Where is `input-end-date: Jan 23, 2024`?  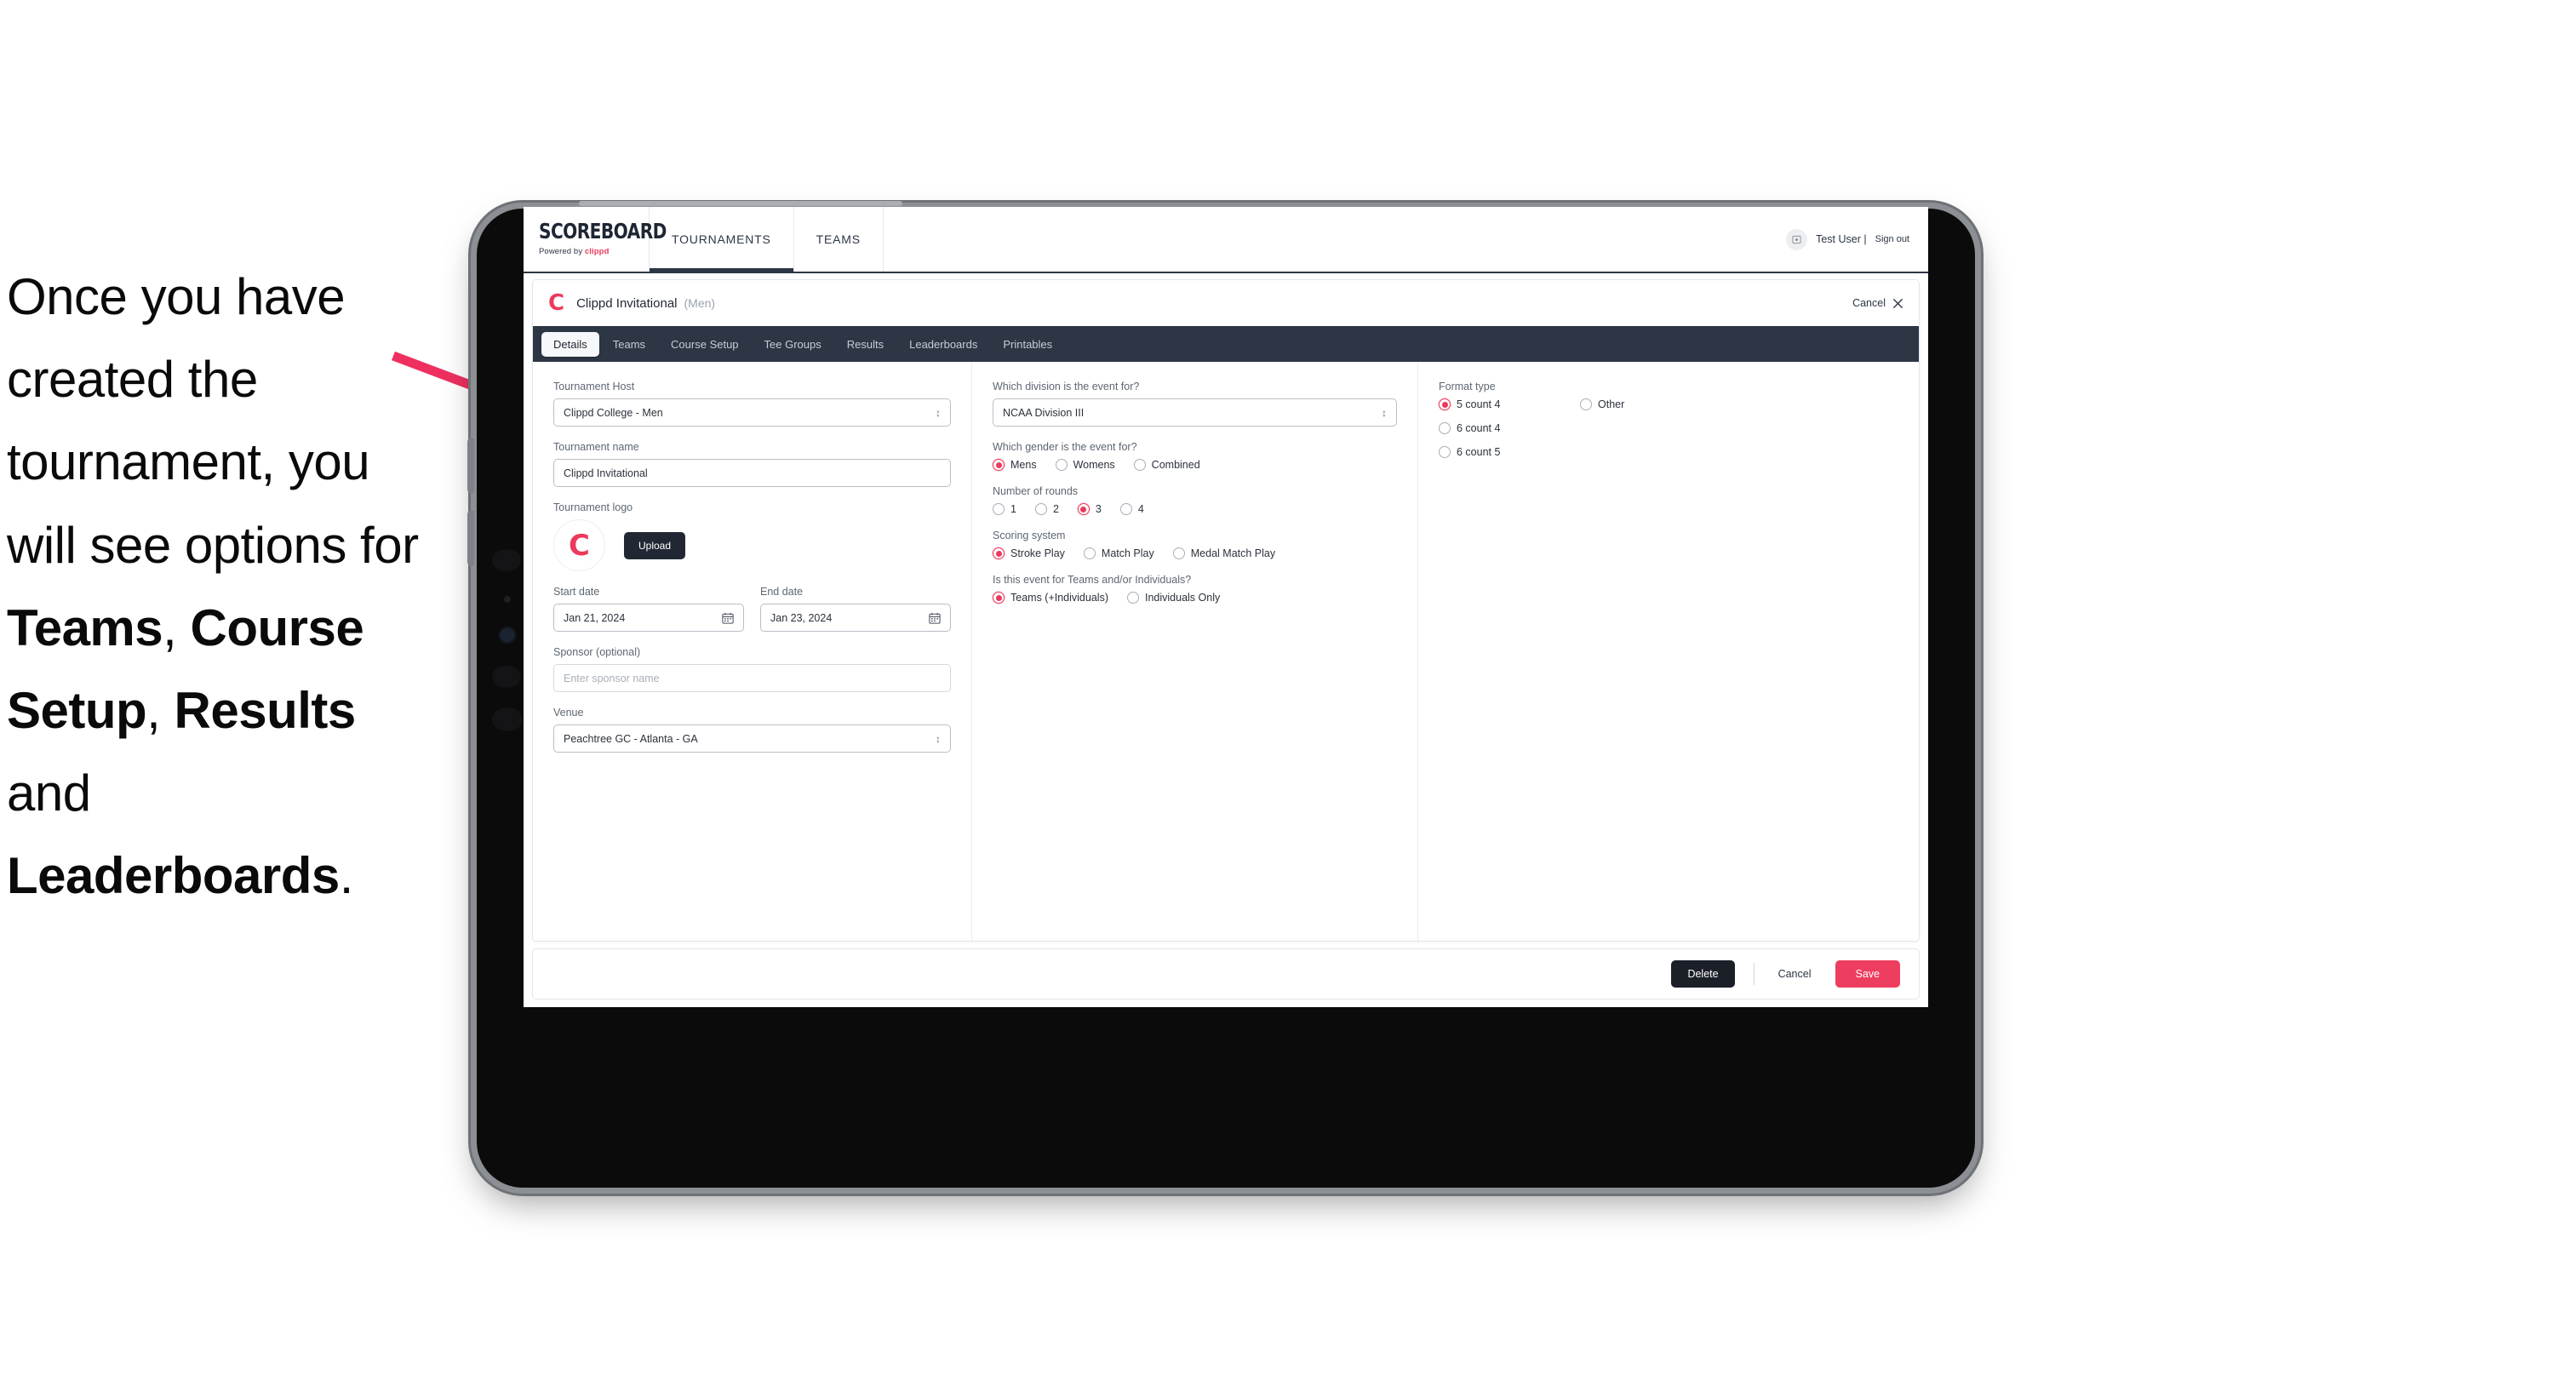 input-end-date: Jan 23, 2024 is located at coordinates (855, 618).